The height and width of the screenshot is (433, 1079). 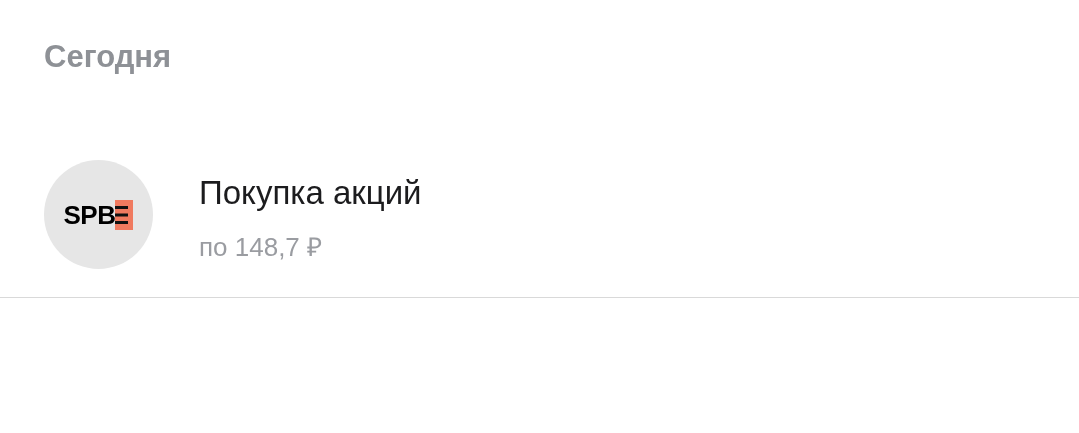 What do you see at coordinates (89, 214) in the screenshot?
I see `logo-text: SPB` at bounding box center [89, 214].